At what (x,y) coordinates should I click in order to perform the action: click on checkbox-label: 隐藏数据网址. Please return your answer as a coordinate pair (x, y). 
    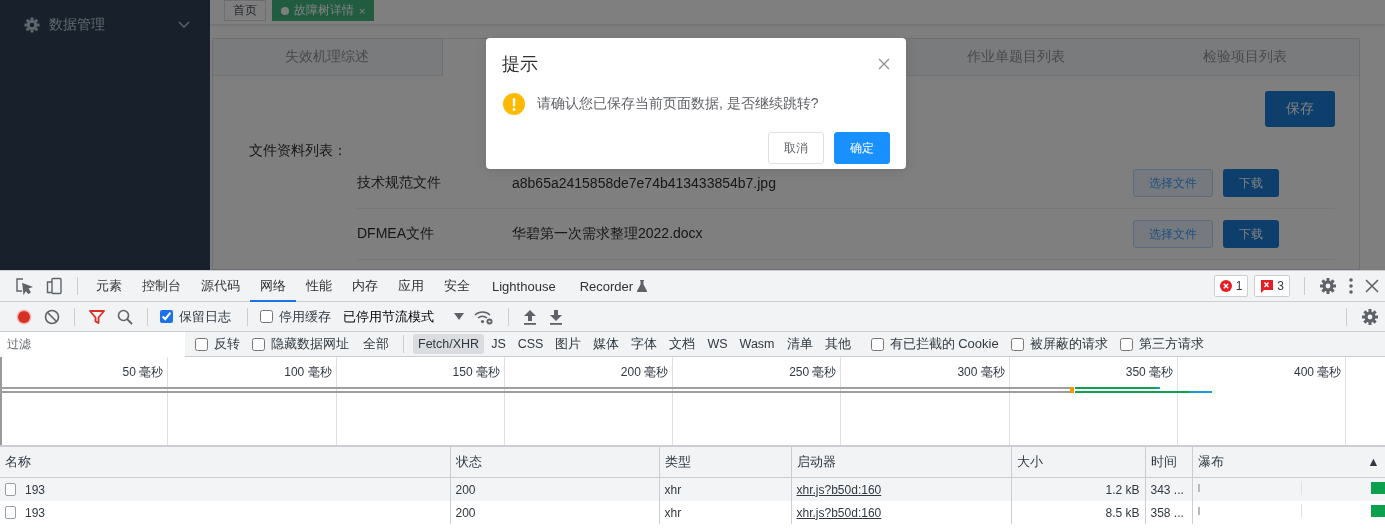
    Looking at the image, I should click on (310, 344).